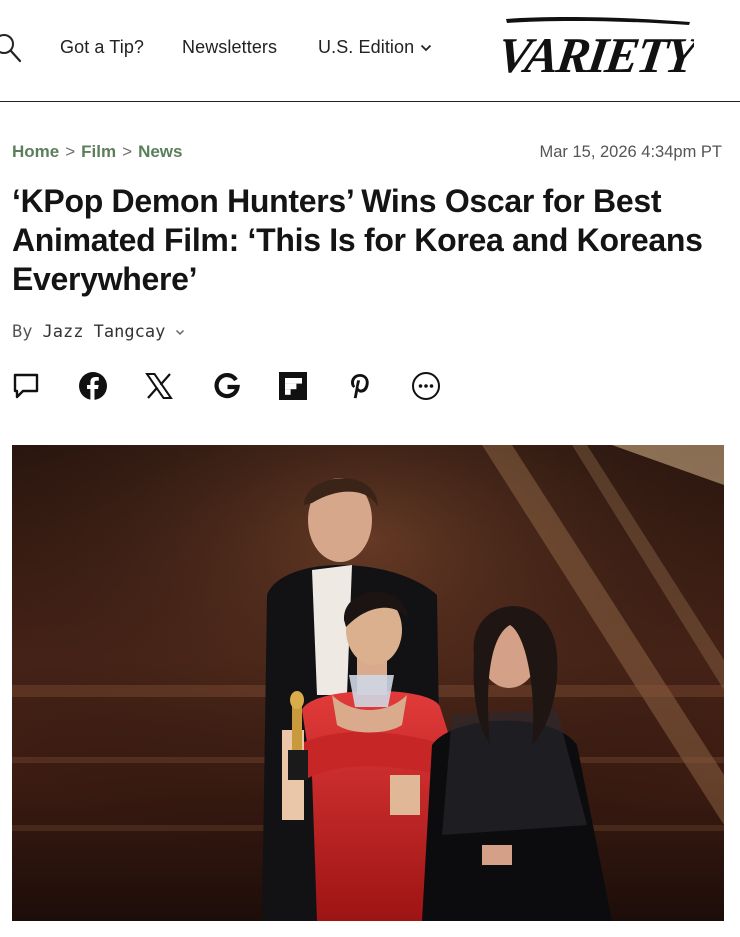 The image size is (740, 937). What do you see at coordinates (160, 152) in the screenshot?
I see `breadcrumb-news: News` at bounding box center [160, 152].